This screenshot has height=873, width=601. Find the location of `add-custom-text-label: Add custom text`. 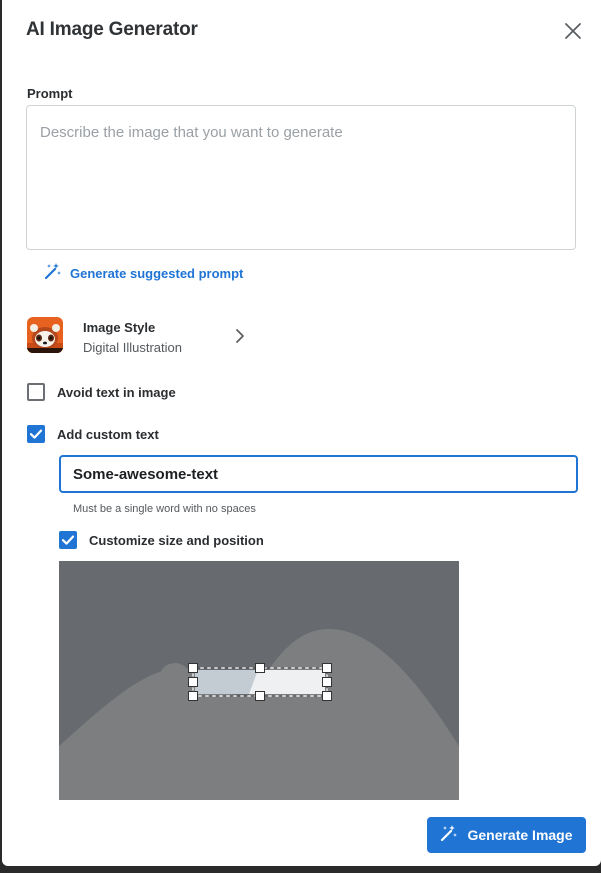

add-custom-text-label: Add custom text is located at coordinates (108, 434).